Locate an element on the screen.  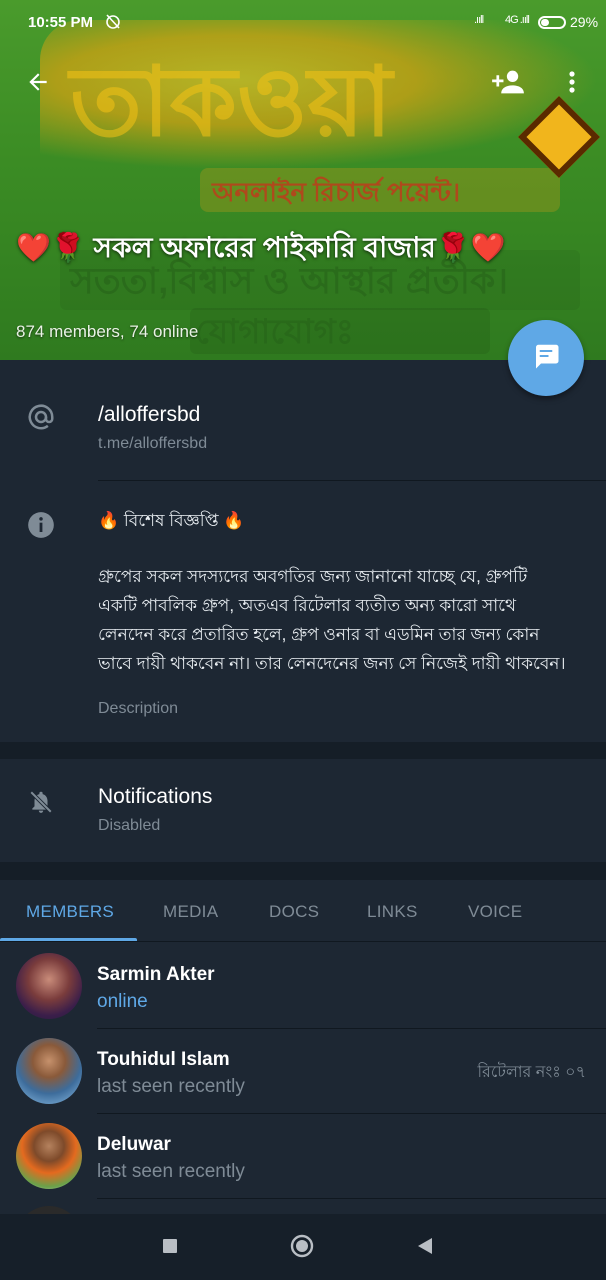
info-icon is located at coordinates (41, 525).